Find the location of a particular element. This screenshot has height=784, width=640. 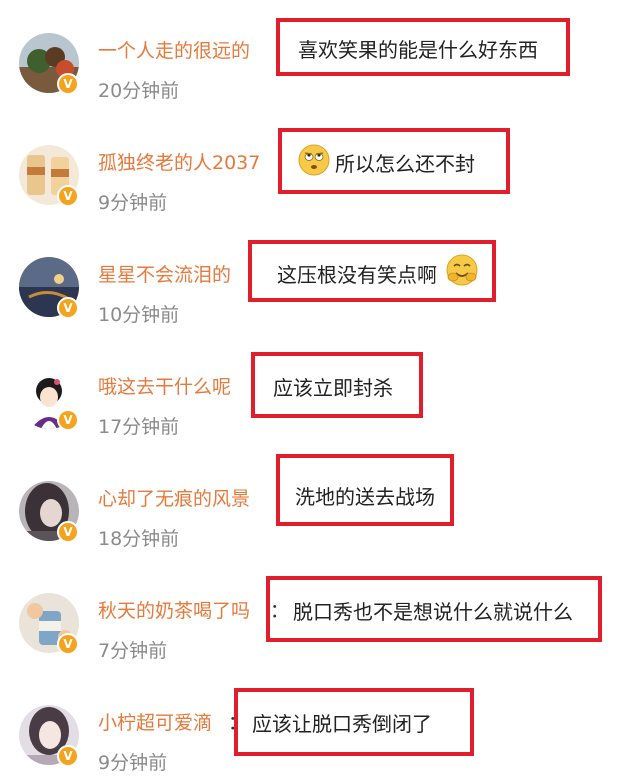

comment-timestamp: 10分钟前 is located at coordinates (139, 315).